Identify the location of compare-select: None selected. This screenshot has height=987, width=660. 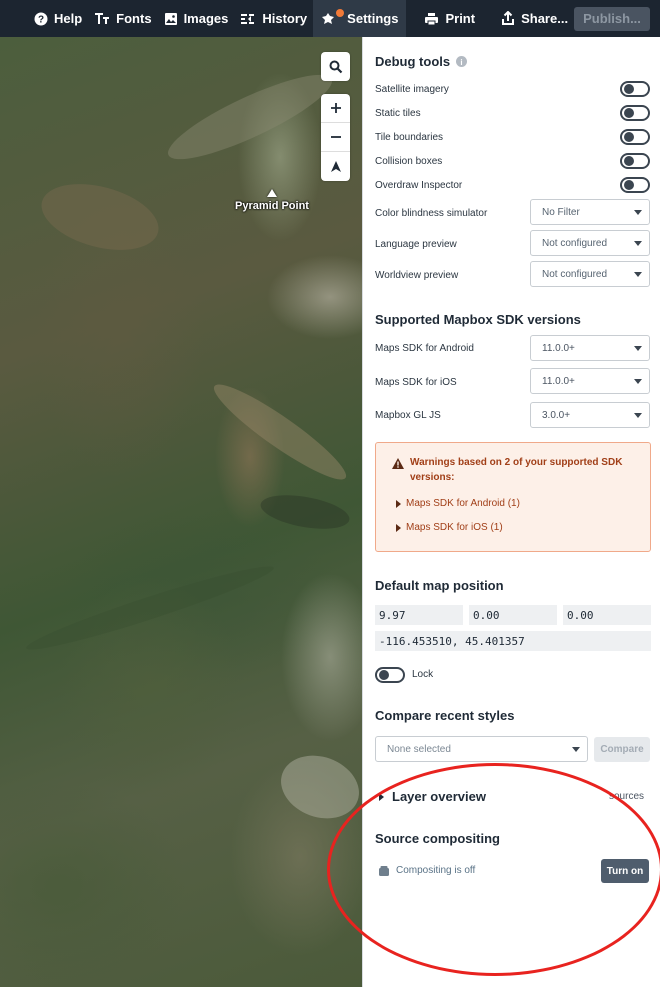
(481, 749).